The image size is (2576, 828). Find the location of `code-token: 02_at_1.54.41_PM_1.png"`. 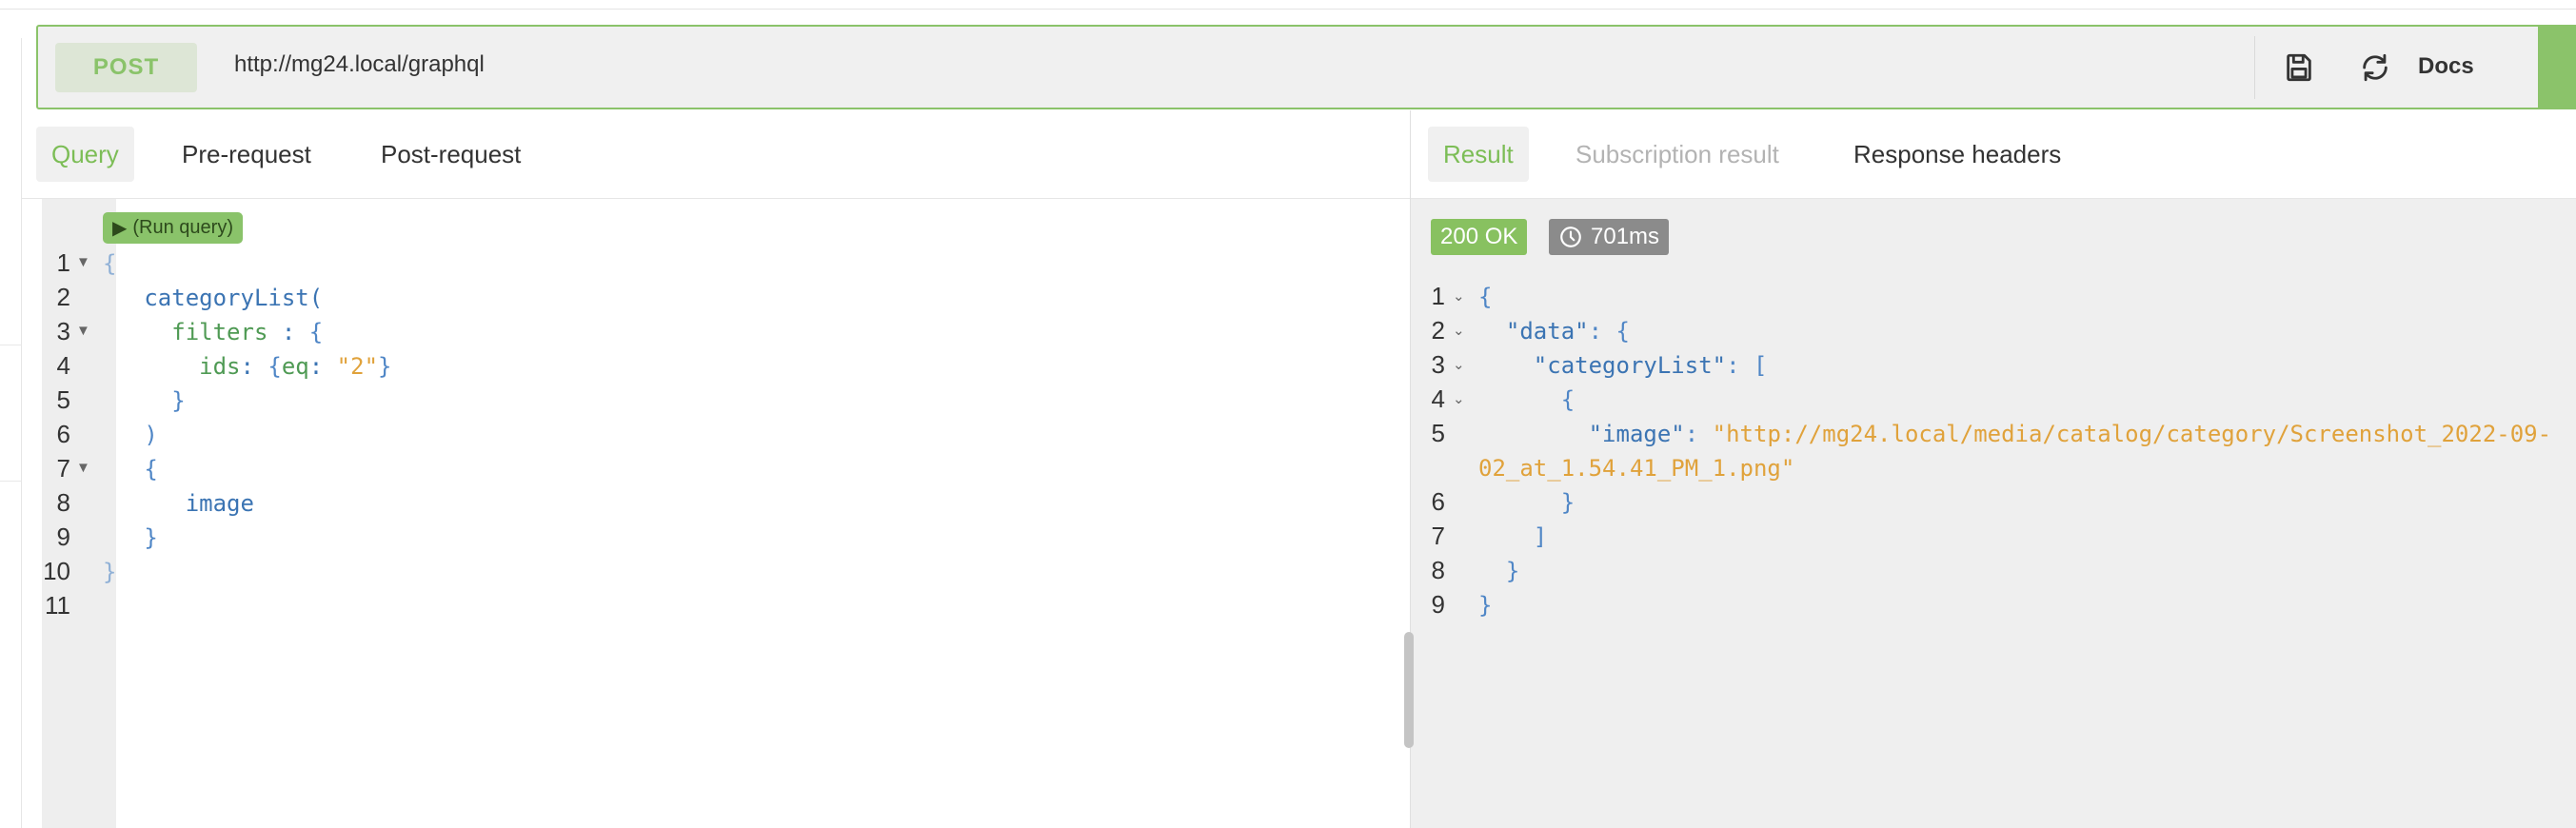

code-token: 02_at_1.54.41_PM_1.png" is located at coordinates (1636, 468).